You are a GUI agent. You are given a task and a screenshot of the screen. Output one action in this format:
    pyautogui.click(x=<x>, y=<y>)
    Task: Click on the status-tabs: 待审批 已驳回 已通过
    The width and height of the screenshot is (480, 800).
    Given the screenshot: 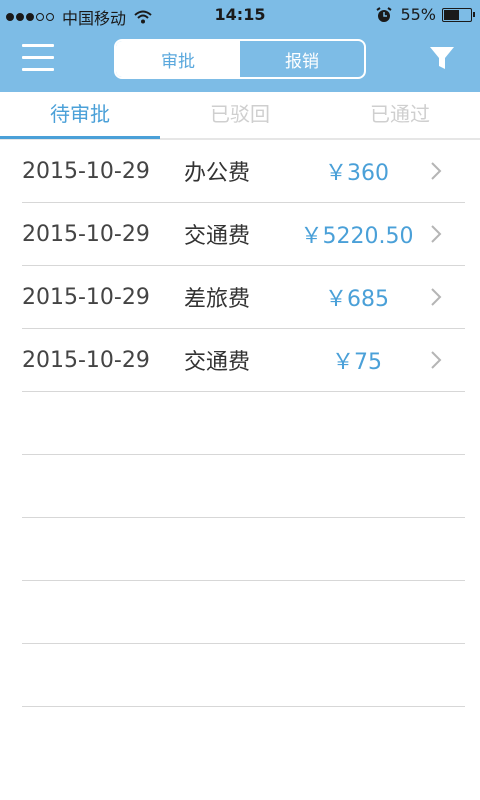 What is the action you would take?
    pyautogui.click(x=240, y=116)
    